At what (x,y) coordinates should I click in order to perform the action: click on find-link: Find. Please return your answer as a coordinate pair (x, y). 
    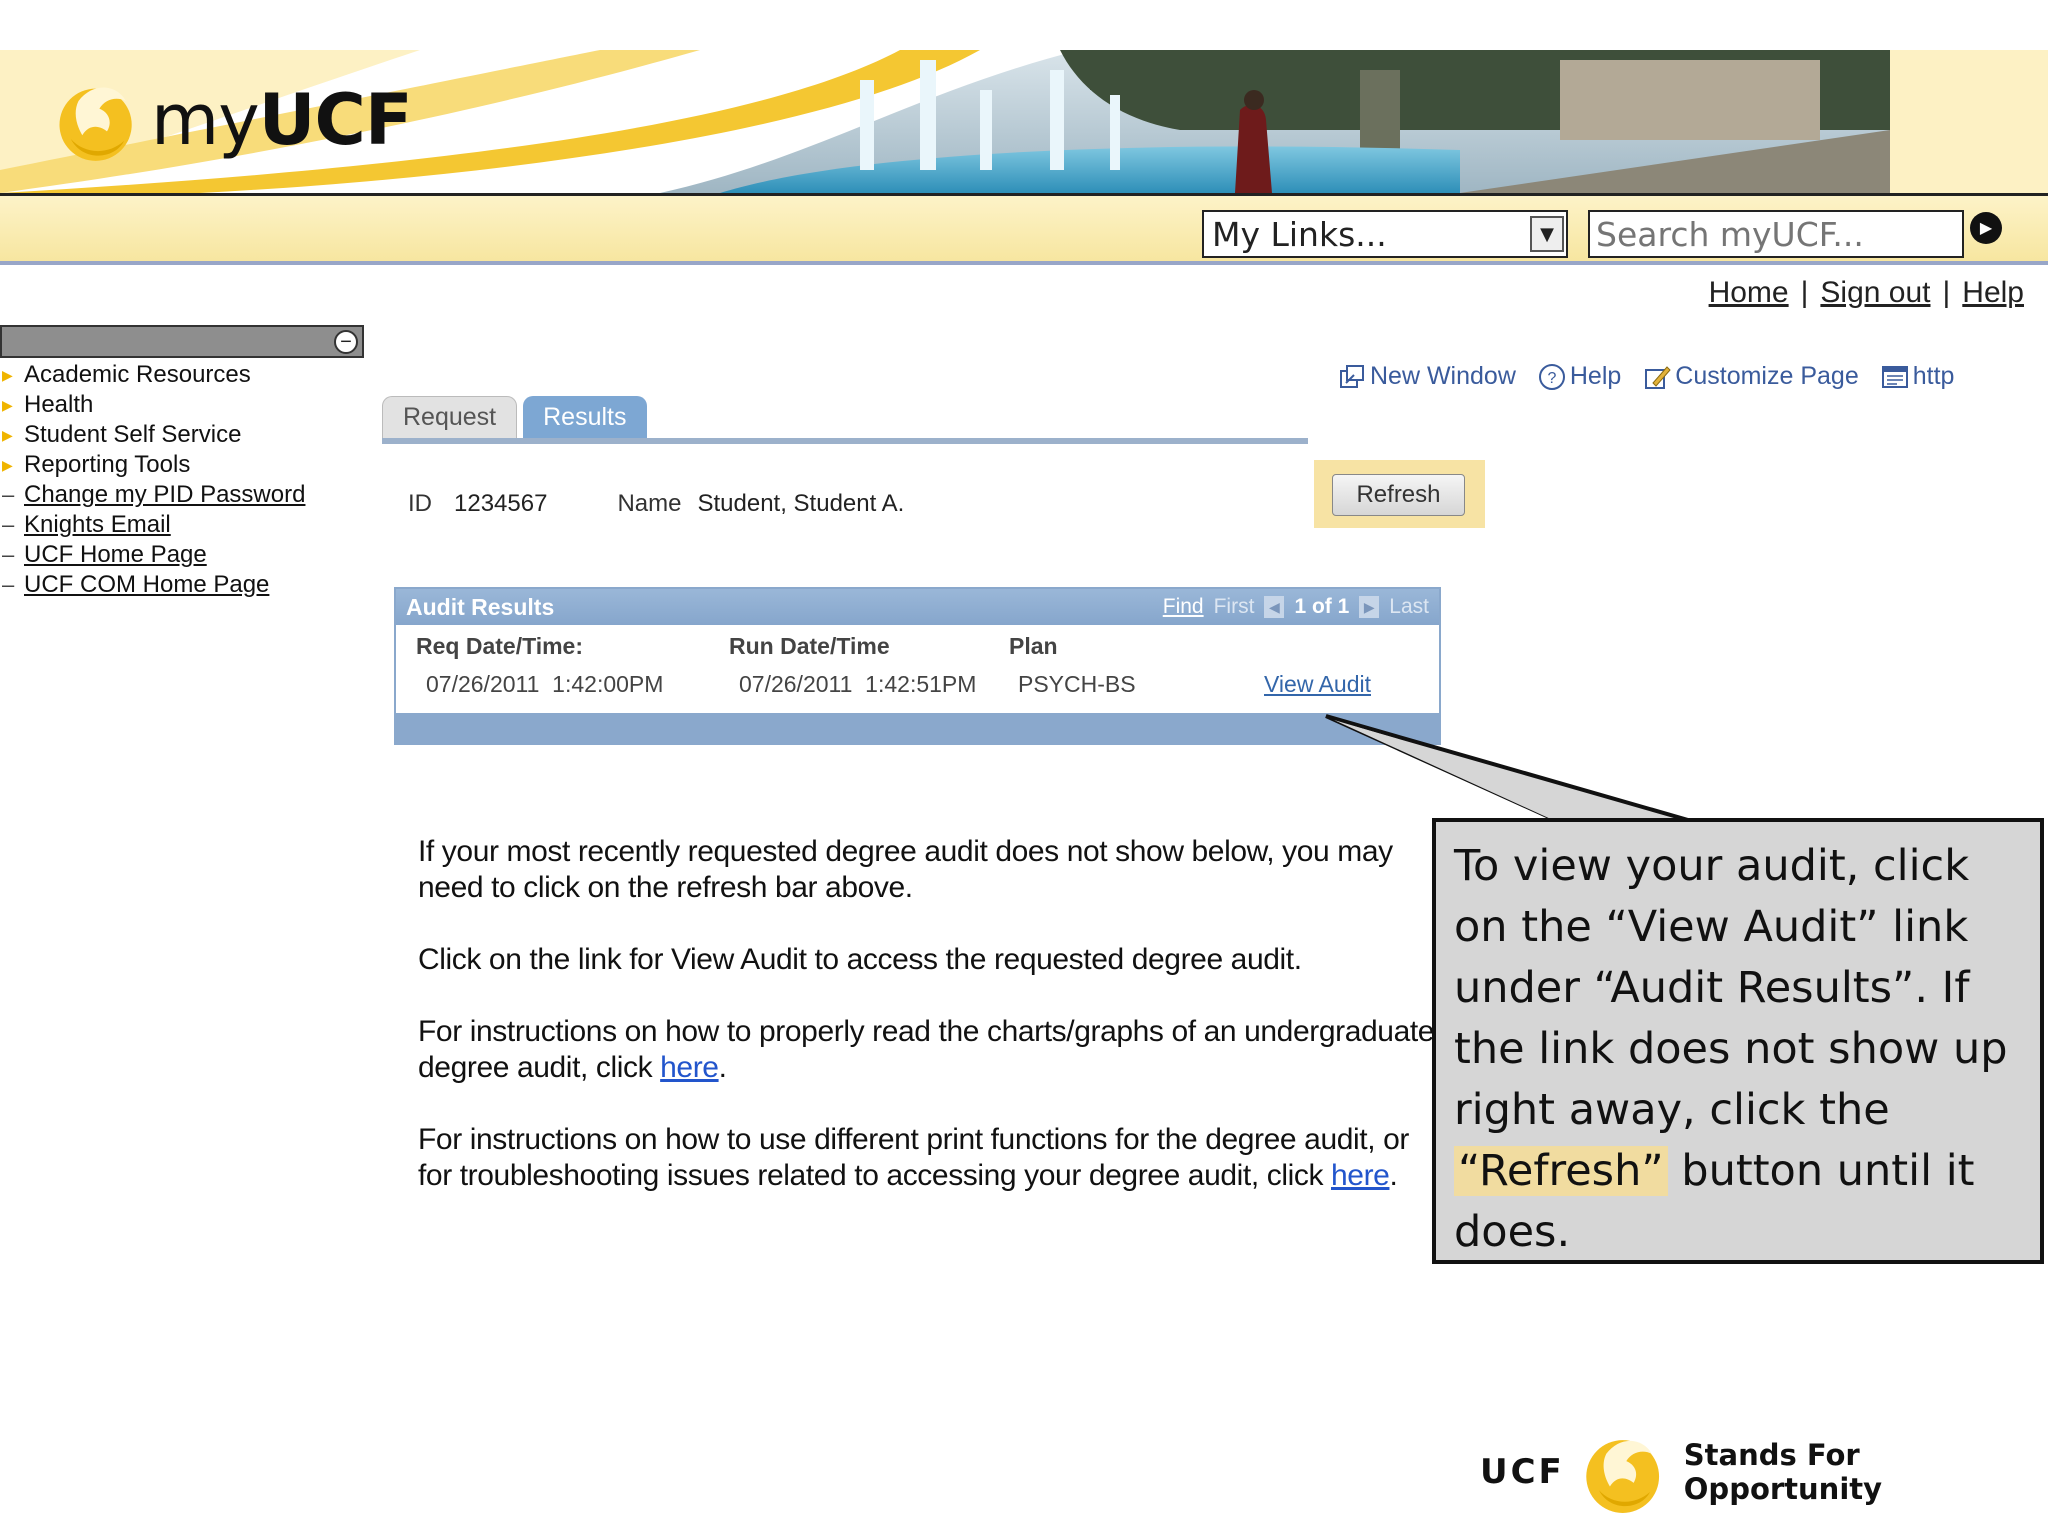
    Looking at the image, I should click on (1183, 607).